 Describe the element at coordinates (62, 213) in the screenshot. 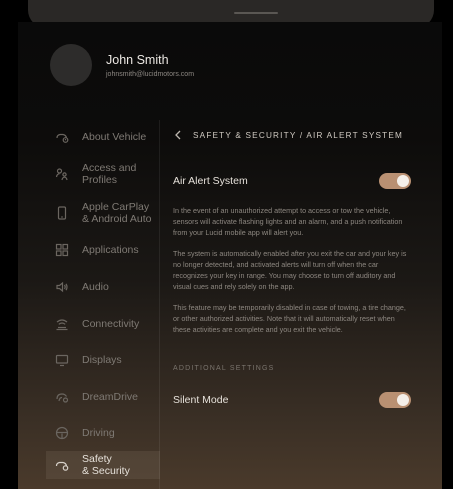

I see `phone-icon` at that location.